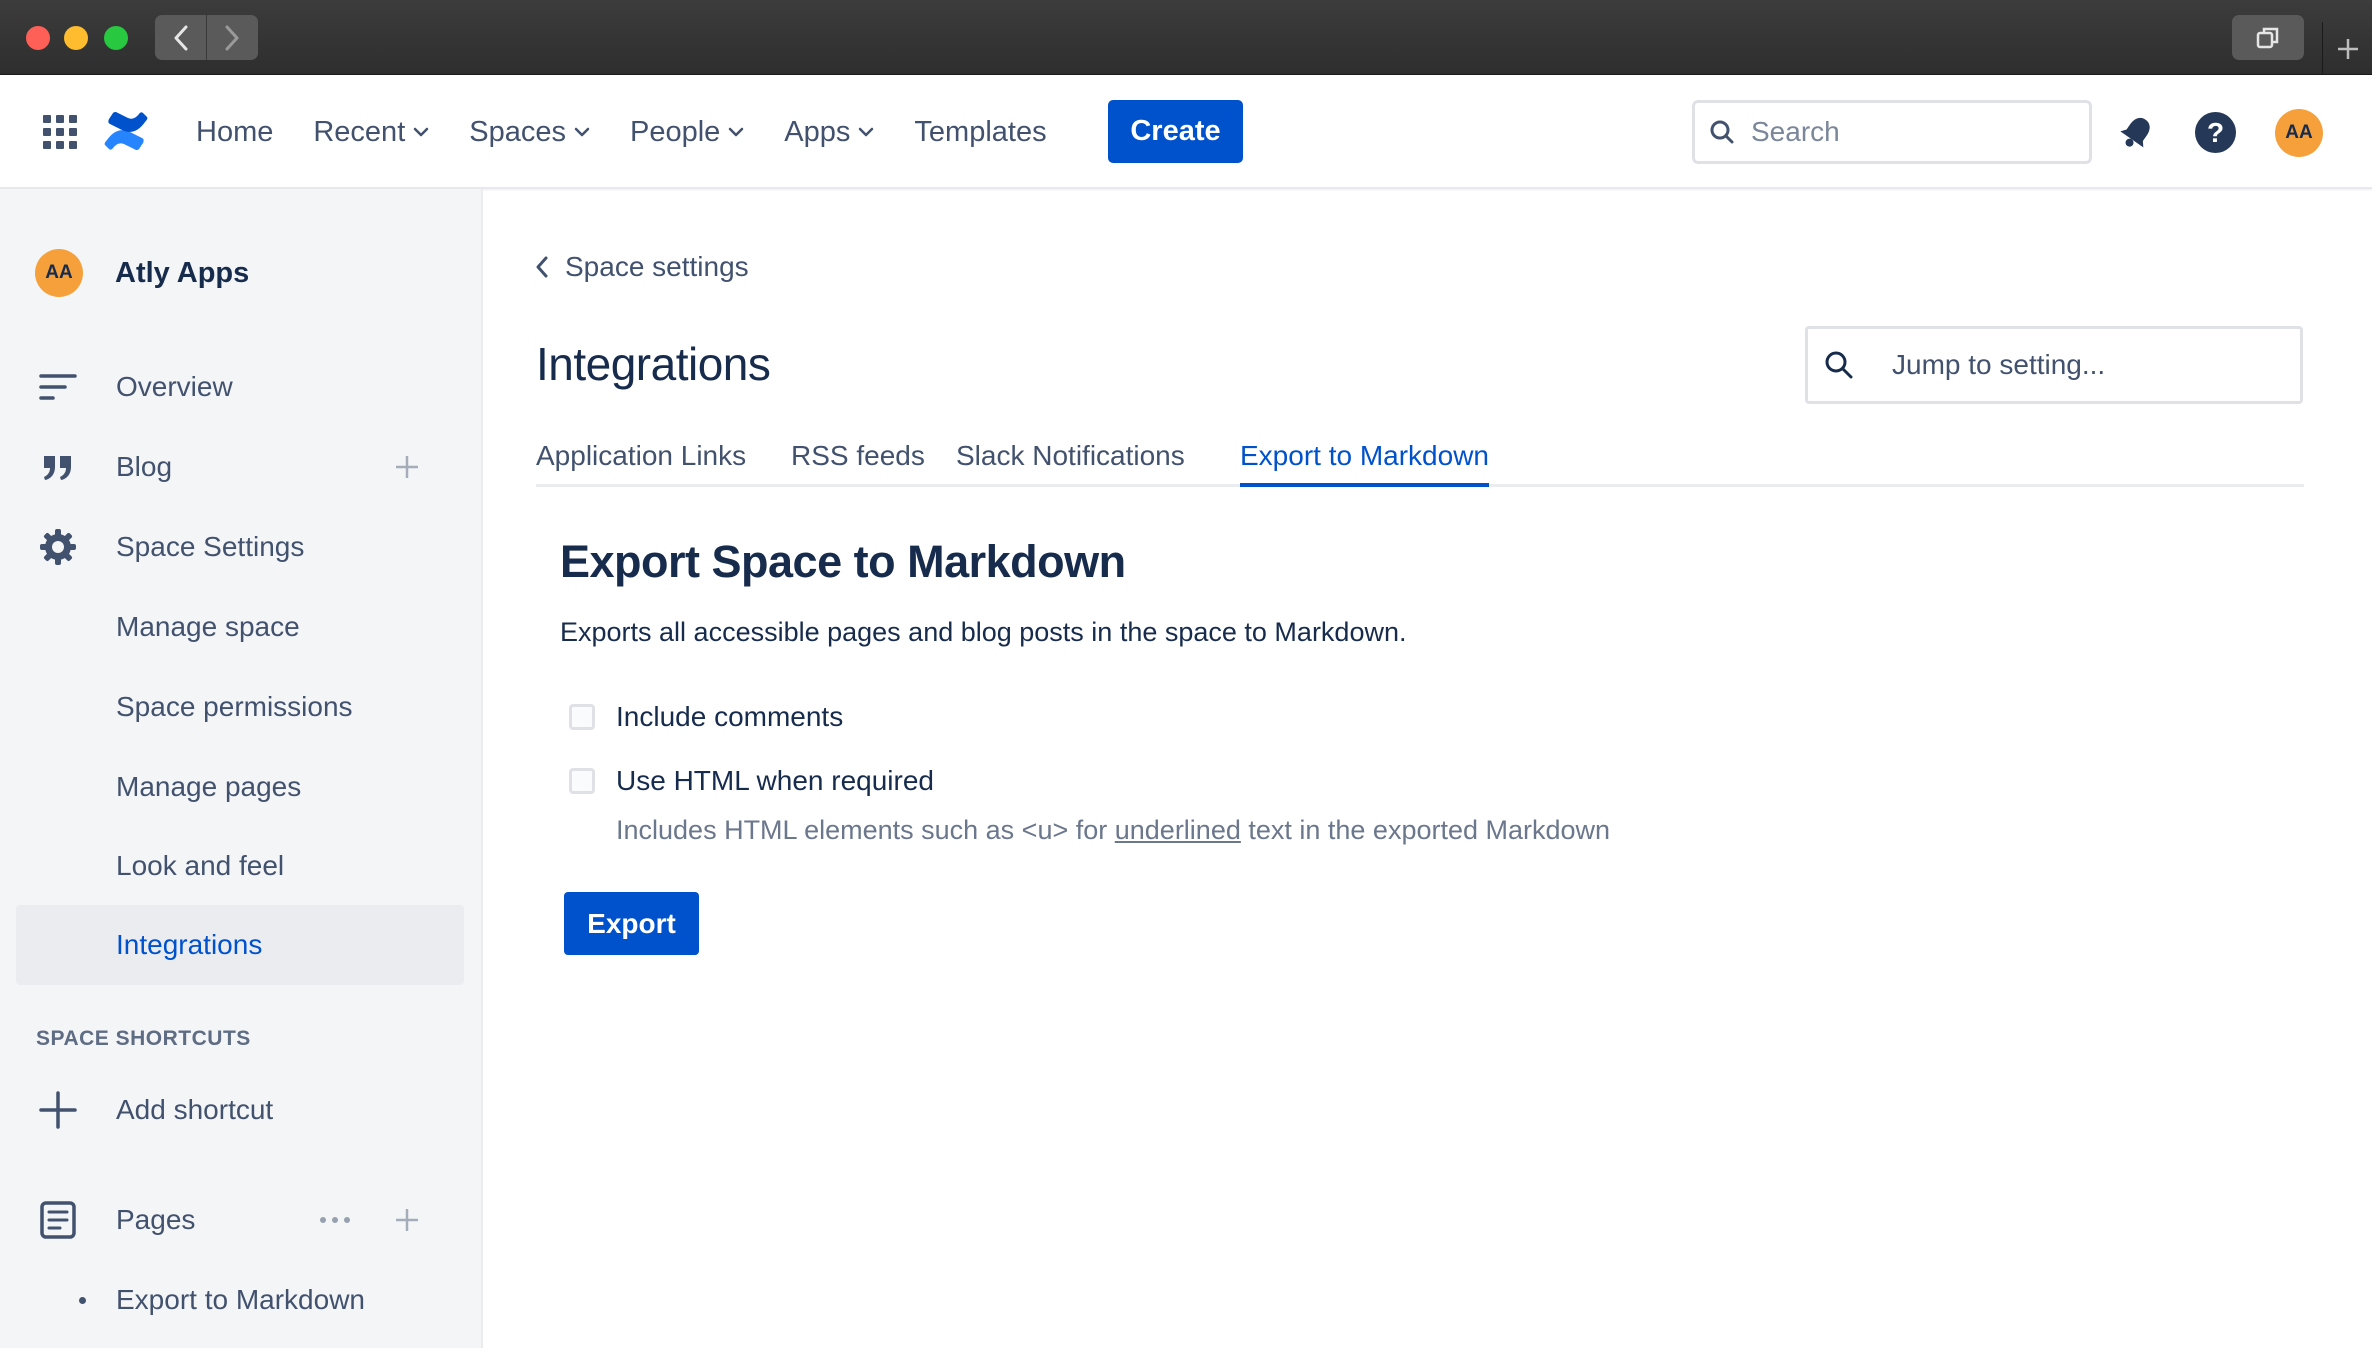  What do you see at coordinates (407, 467) in the screenshot?
I see `add-blog-plus-icon` at bounding box center [407, 467].